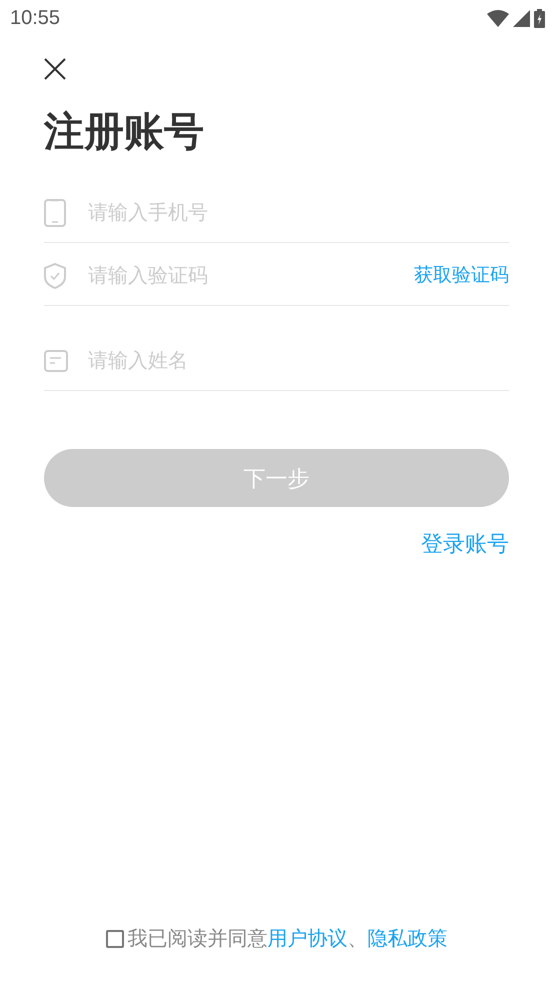  What do you see at coordinates (408, 939) in the screenshot?
I see `agreement-link: 隐私政策` at bounding box center [408, 939].